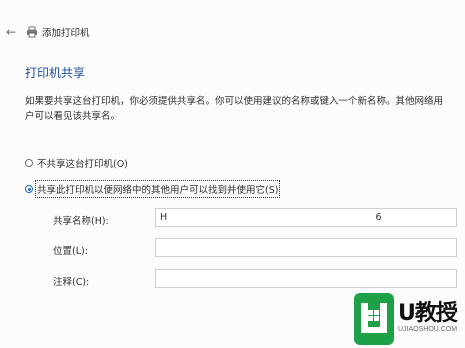 The image size is (465, 348). I want to click on no-share-radio, so click(29, 163).